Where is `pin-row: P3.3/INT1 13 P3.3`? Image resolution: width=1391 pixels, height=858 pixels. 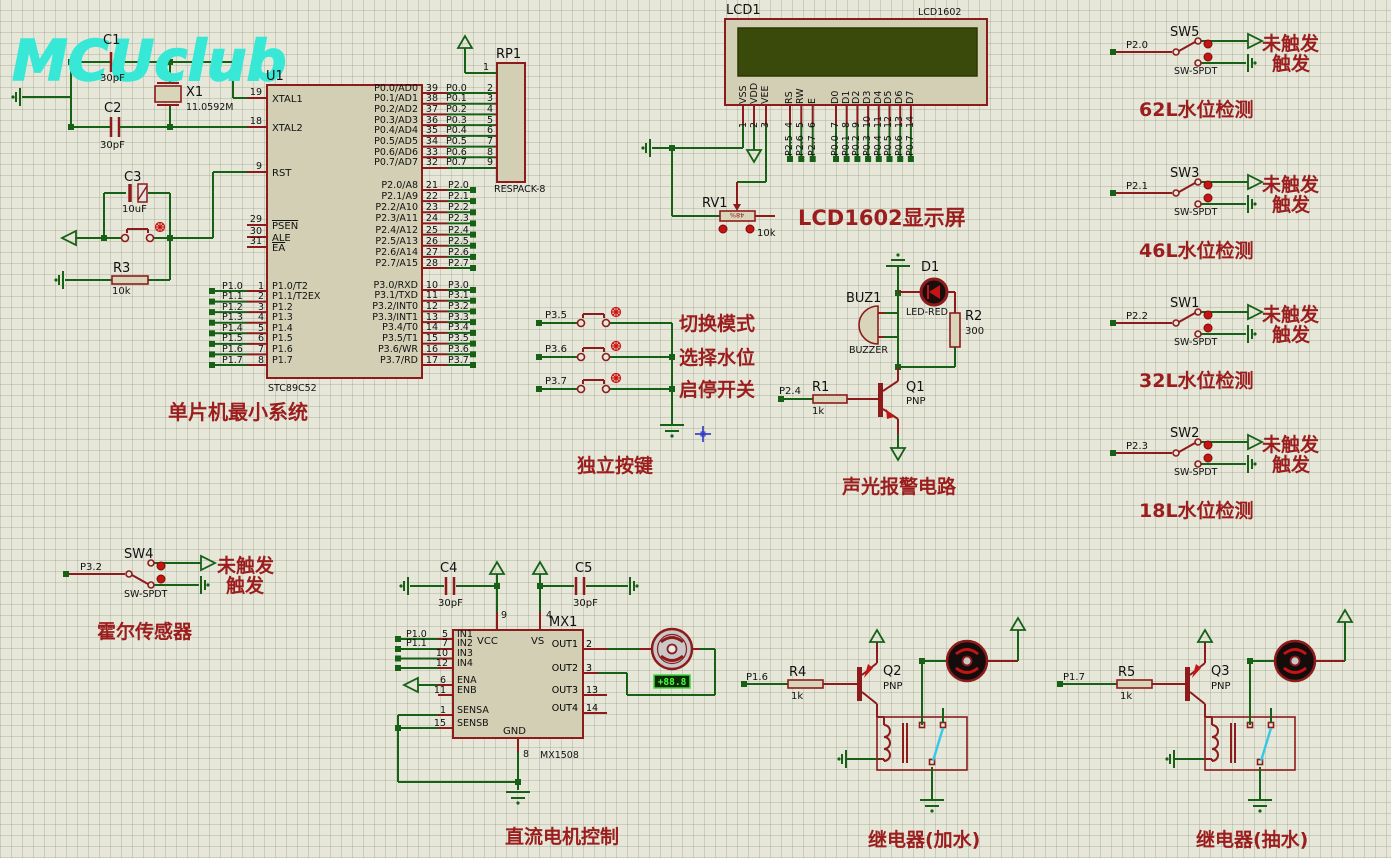
pin-row: P3.3/INT1 13 P3.3 is located at coordinates (498, 317).